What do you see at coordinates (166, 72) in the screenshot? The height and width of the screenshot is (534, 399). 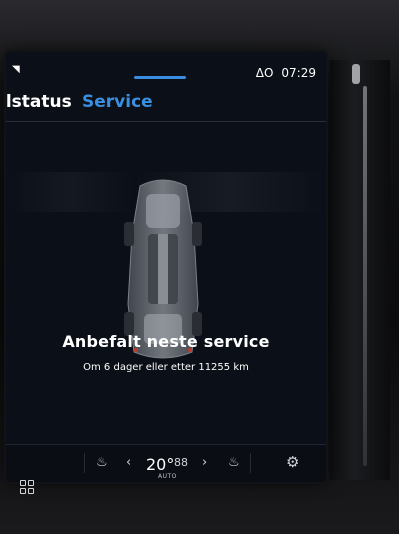 I see `status-bar: ◥ ᐃO 07:29` at bounding box center [166, 72].